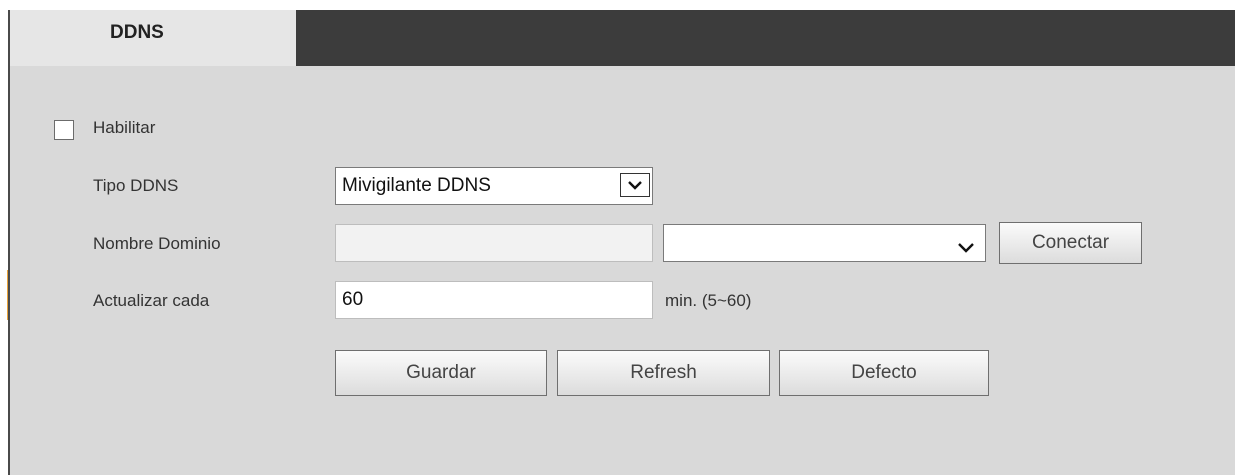  I want to click on ddns-type-value: Mivigilante DDNS, so click(416, 185).